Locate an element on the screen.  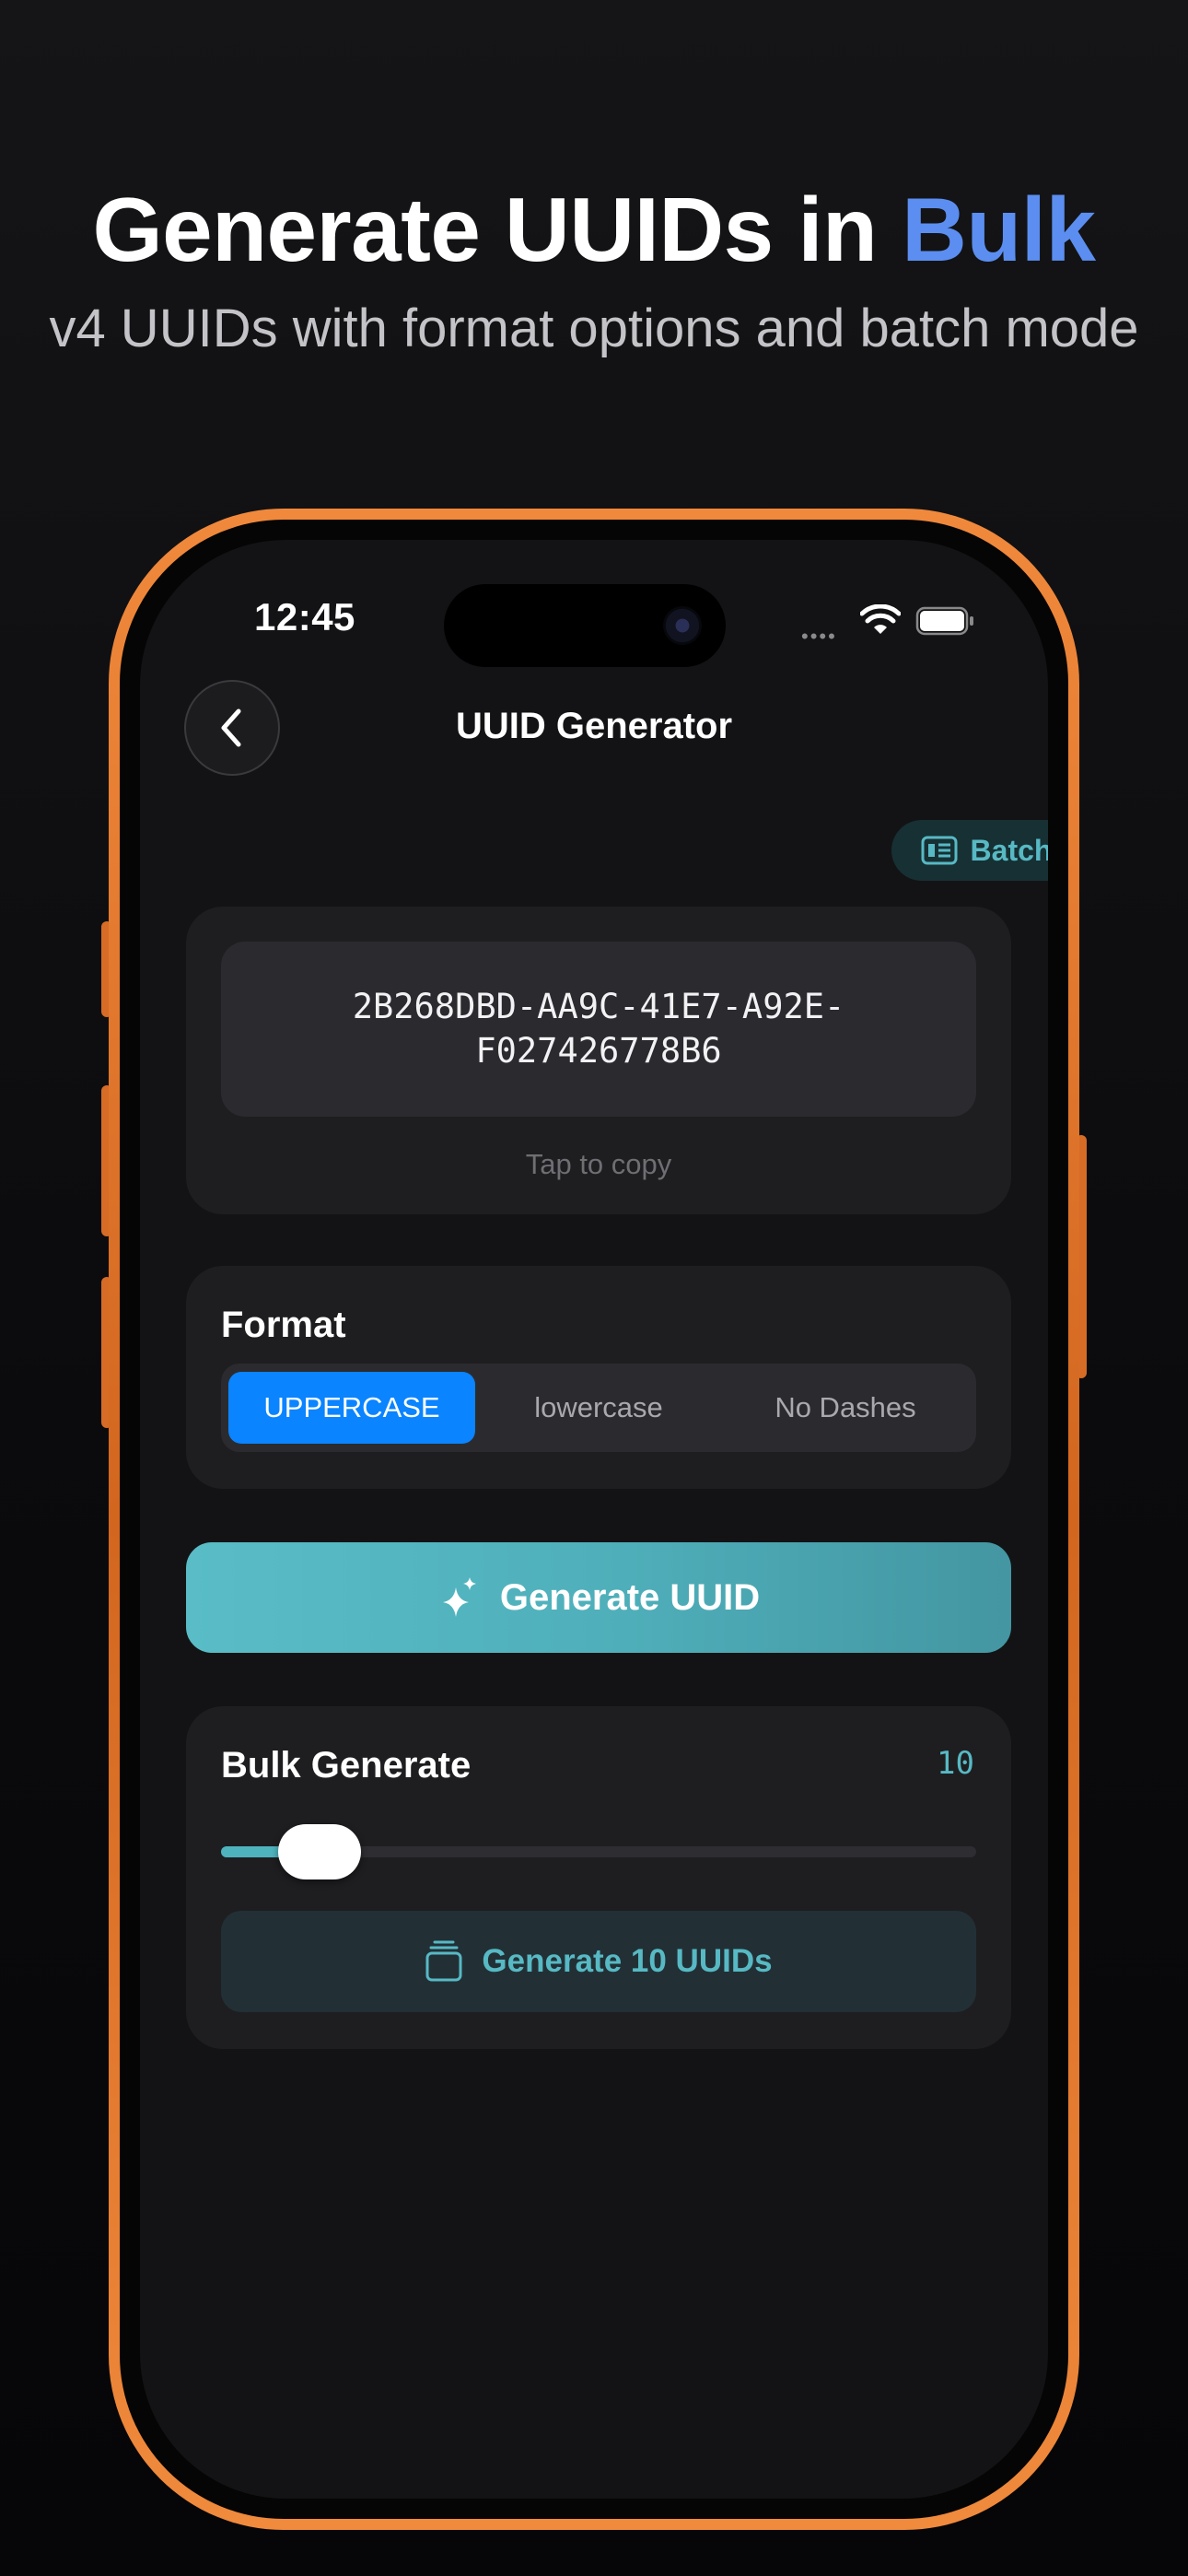
batch-button: Batch is located at coordinates (970, 850).